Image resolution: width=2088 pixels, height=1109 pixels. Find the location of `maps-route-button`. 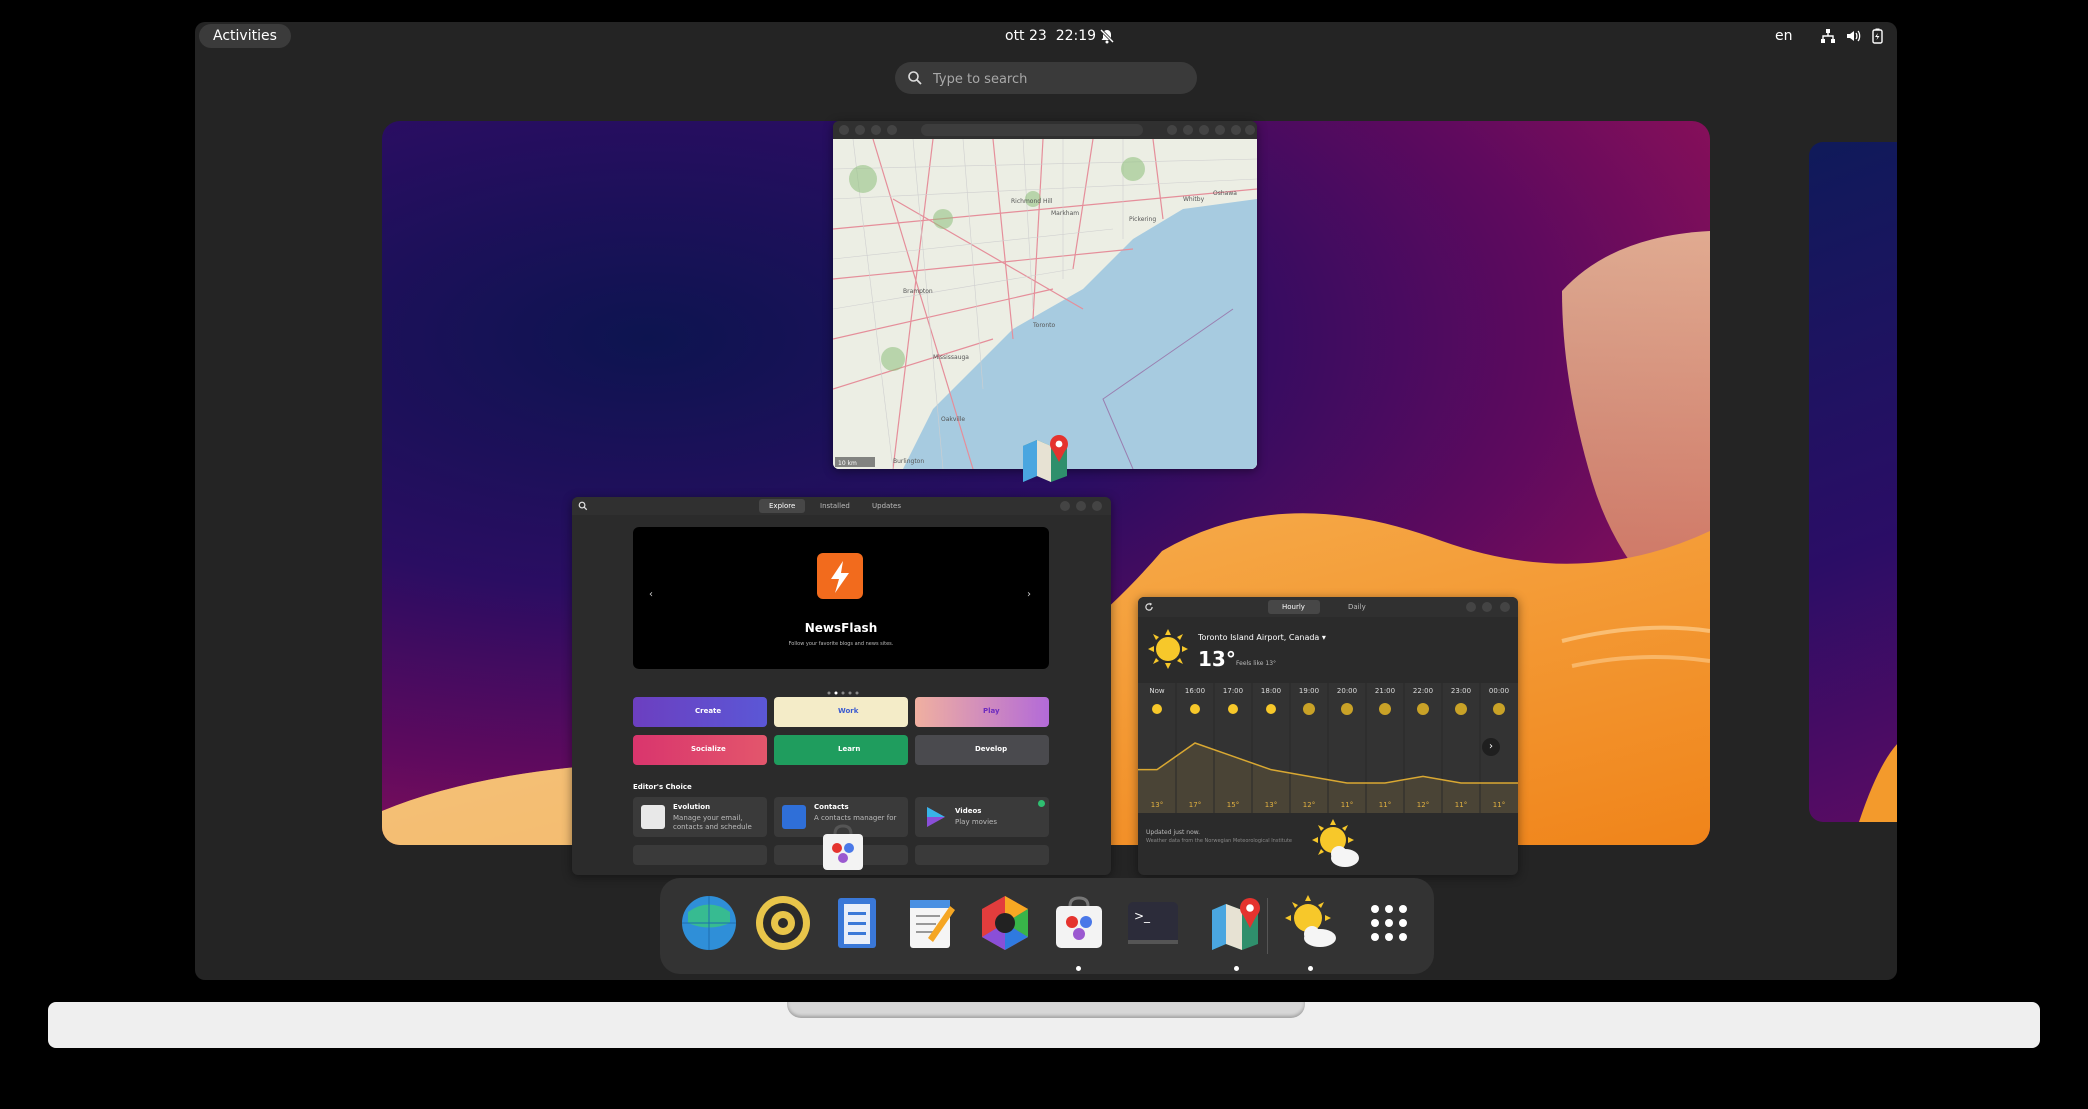

maps-route-button is located at coordinates (876, 130).